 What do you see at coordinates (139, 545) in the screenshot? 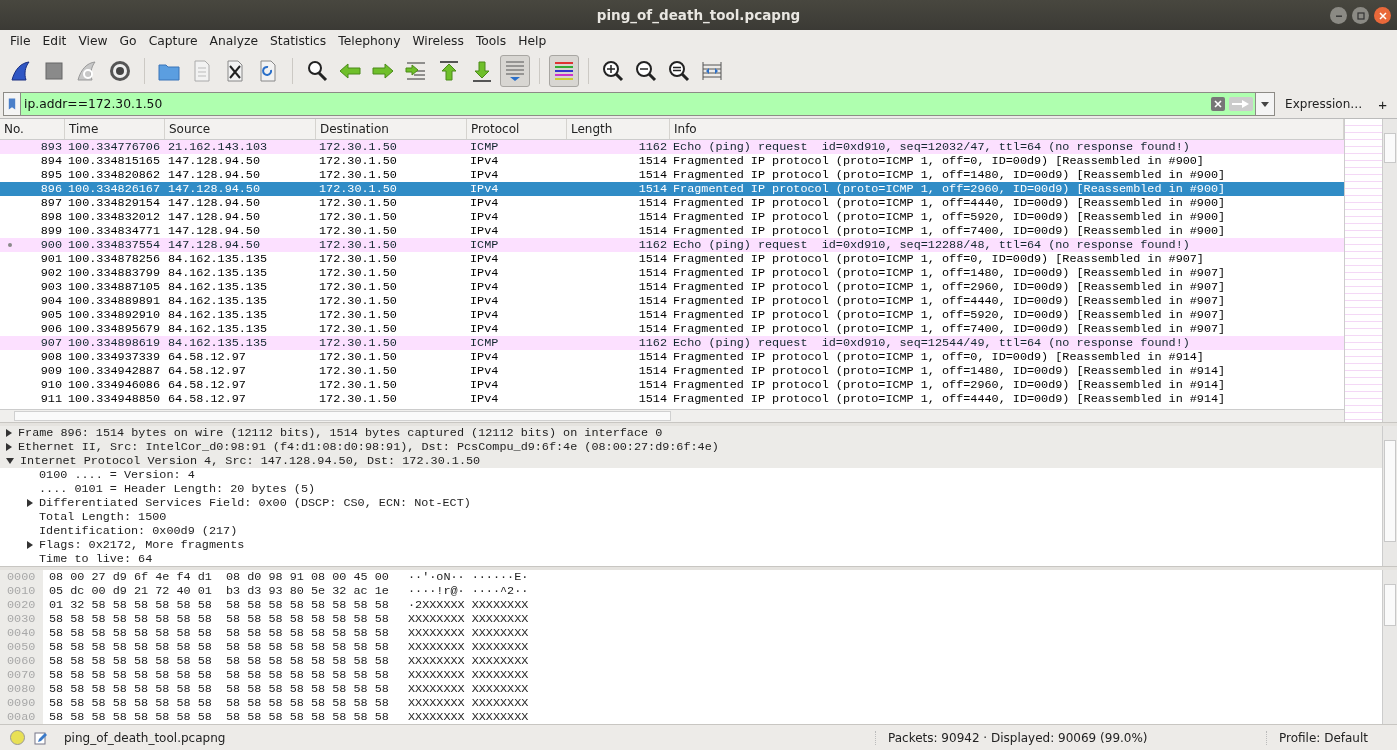
I see `tree-item: Flags: 0x2172, More fragments` at bounding box center [139, 545].